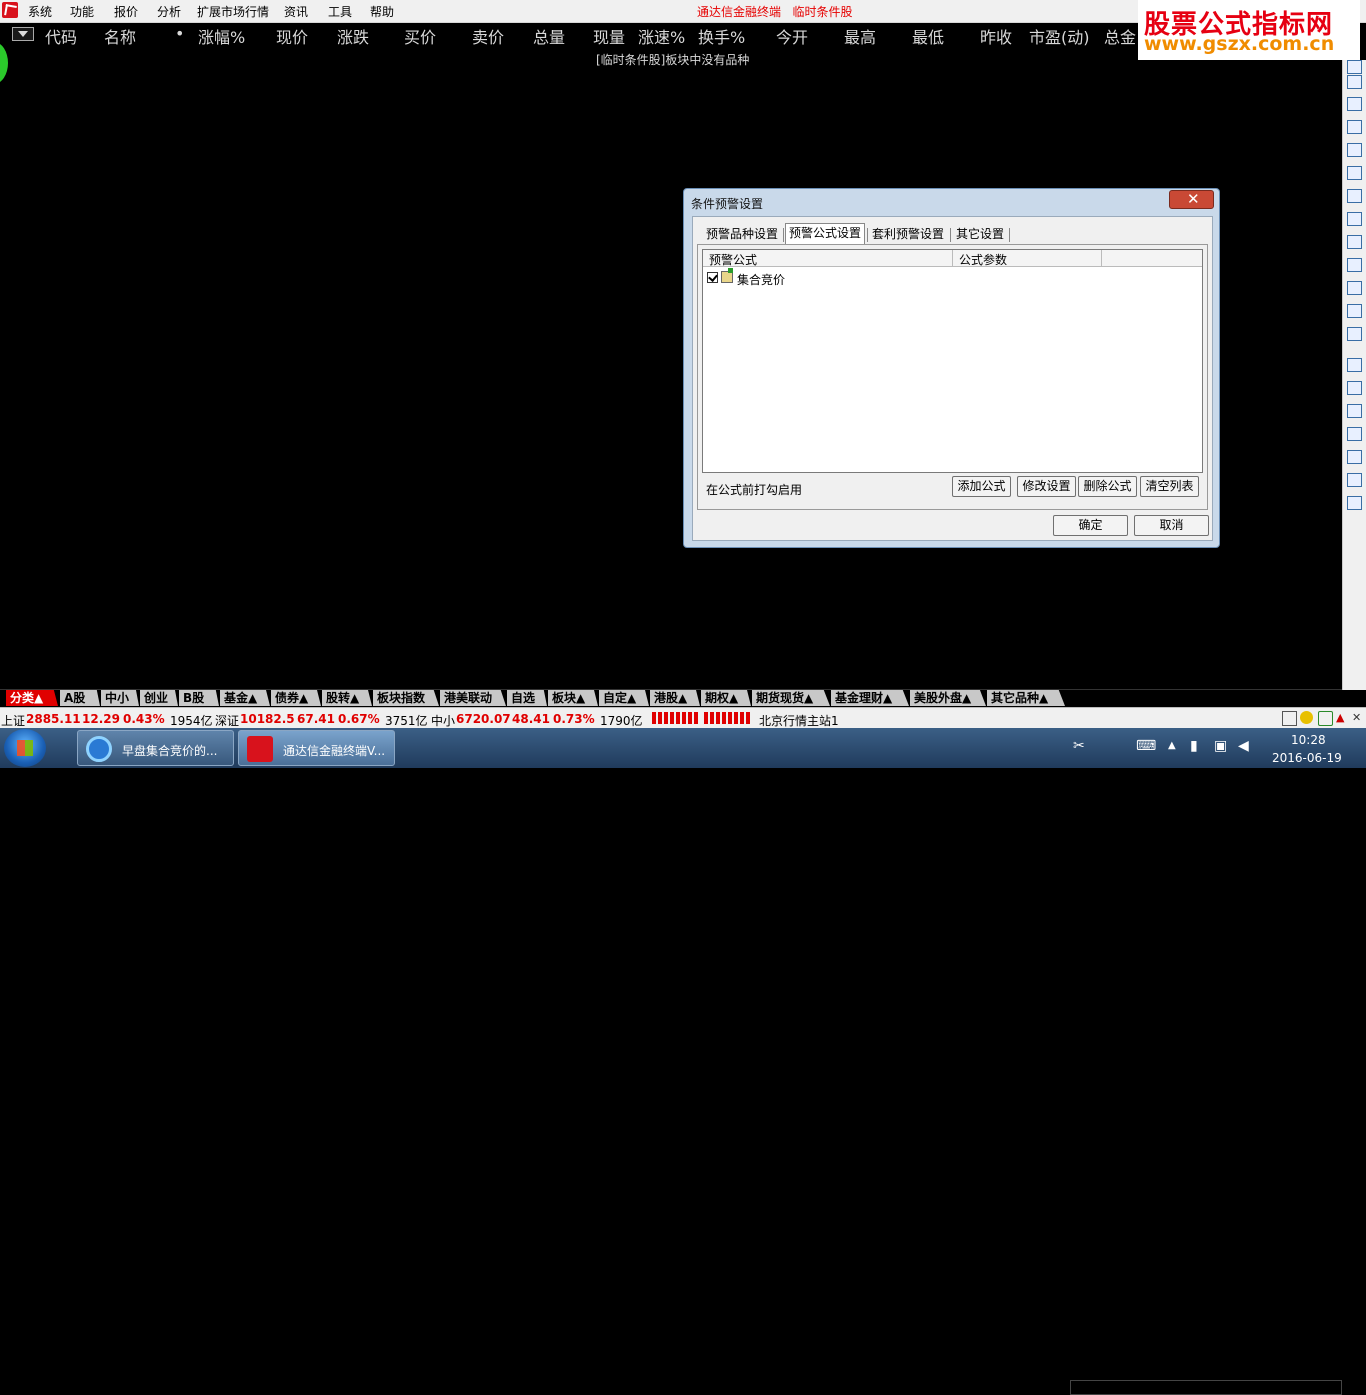 This screenshot has height=1395, width=1366. I want to click on floating-green-tab, so click(4, 63).